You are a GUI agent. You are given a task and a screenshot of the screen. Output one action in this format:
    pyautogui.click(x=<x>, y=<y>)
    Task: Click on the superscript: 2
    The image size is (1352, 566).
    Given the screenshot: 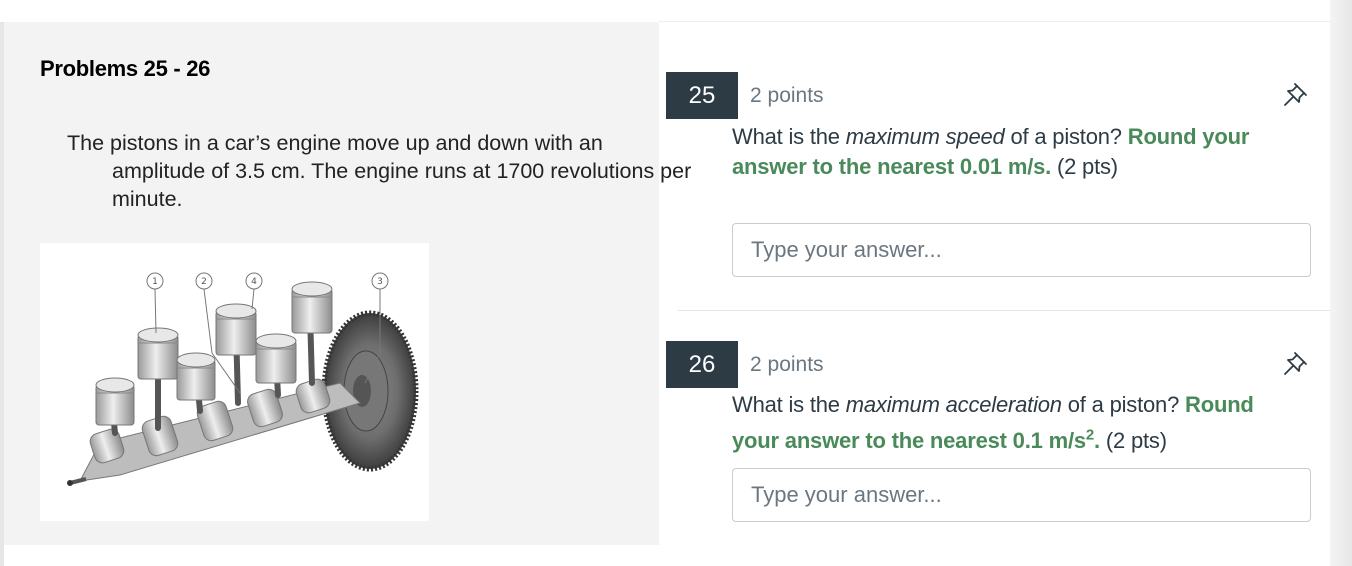 What is the action you would take?
    pyautogui.click(x=1090, y=435)
    